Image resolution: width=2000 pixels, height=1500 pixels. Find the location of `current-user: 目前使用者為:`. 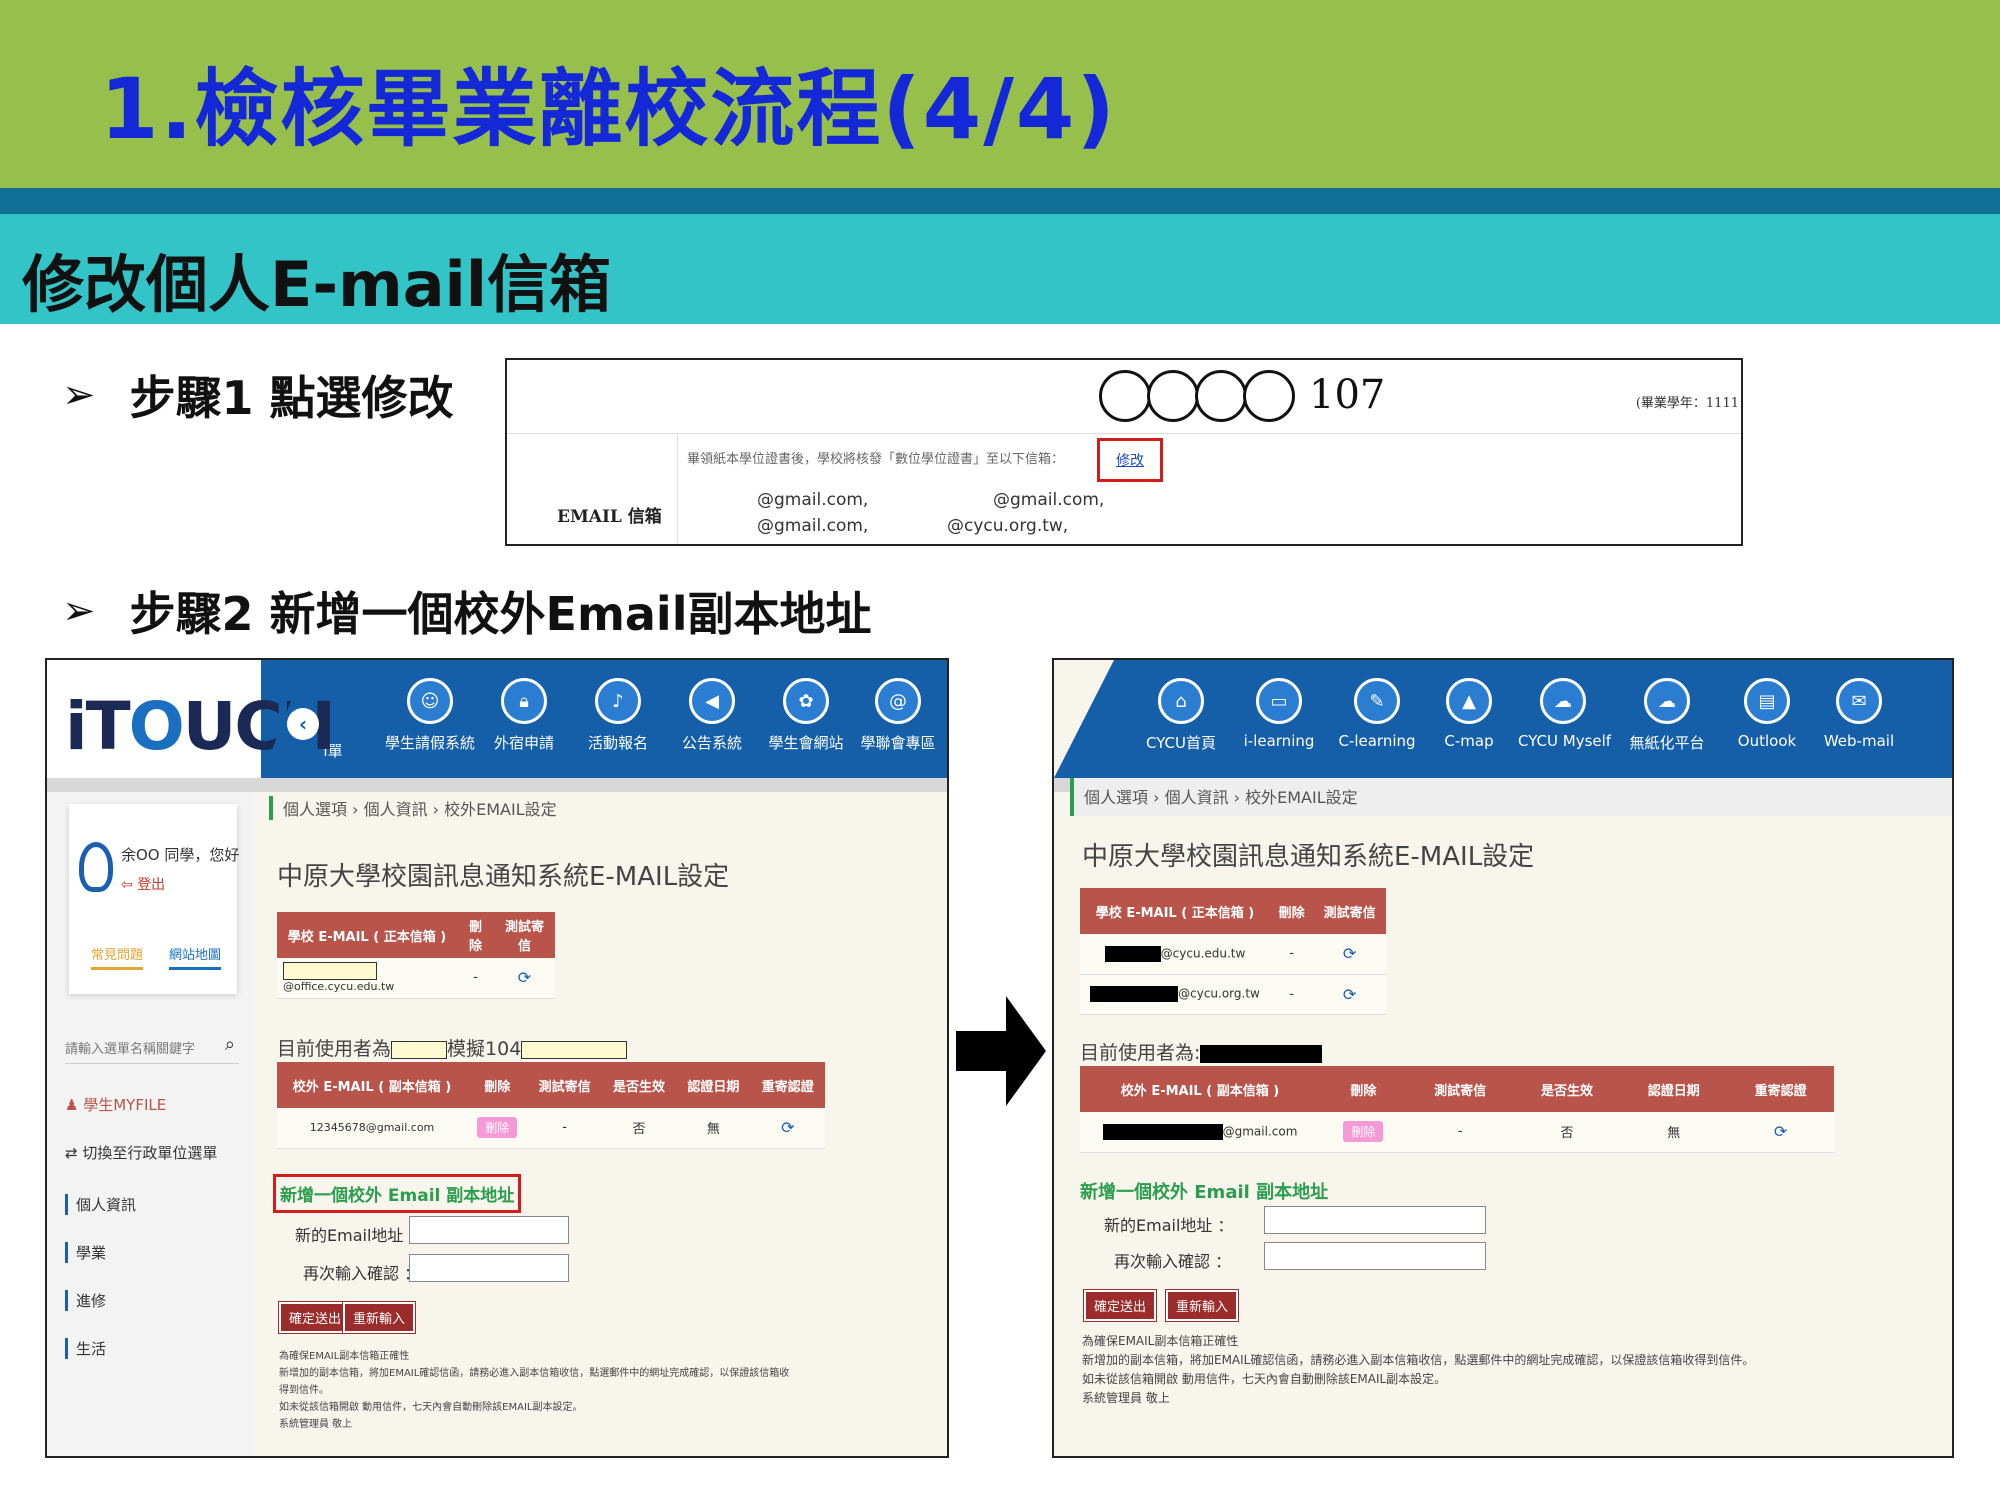

current-user: 目前使用者為: is located at coordinates (1201, 1051).